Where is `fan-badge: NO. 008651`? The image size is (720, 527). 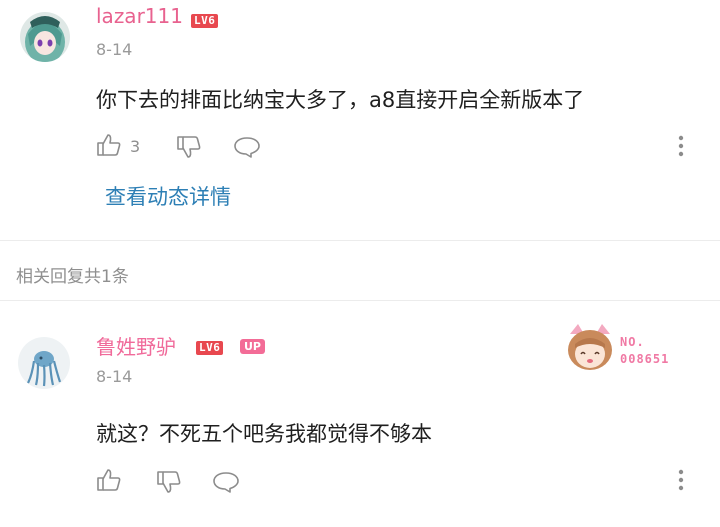 fan-badge: NO. 008651 is located at coordinates (622, 346).